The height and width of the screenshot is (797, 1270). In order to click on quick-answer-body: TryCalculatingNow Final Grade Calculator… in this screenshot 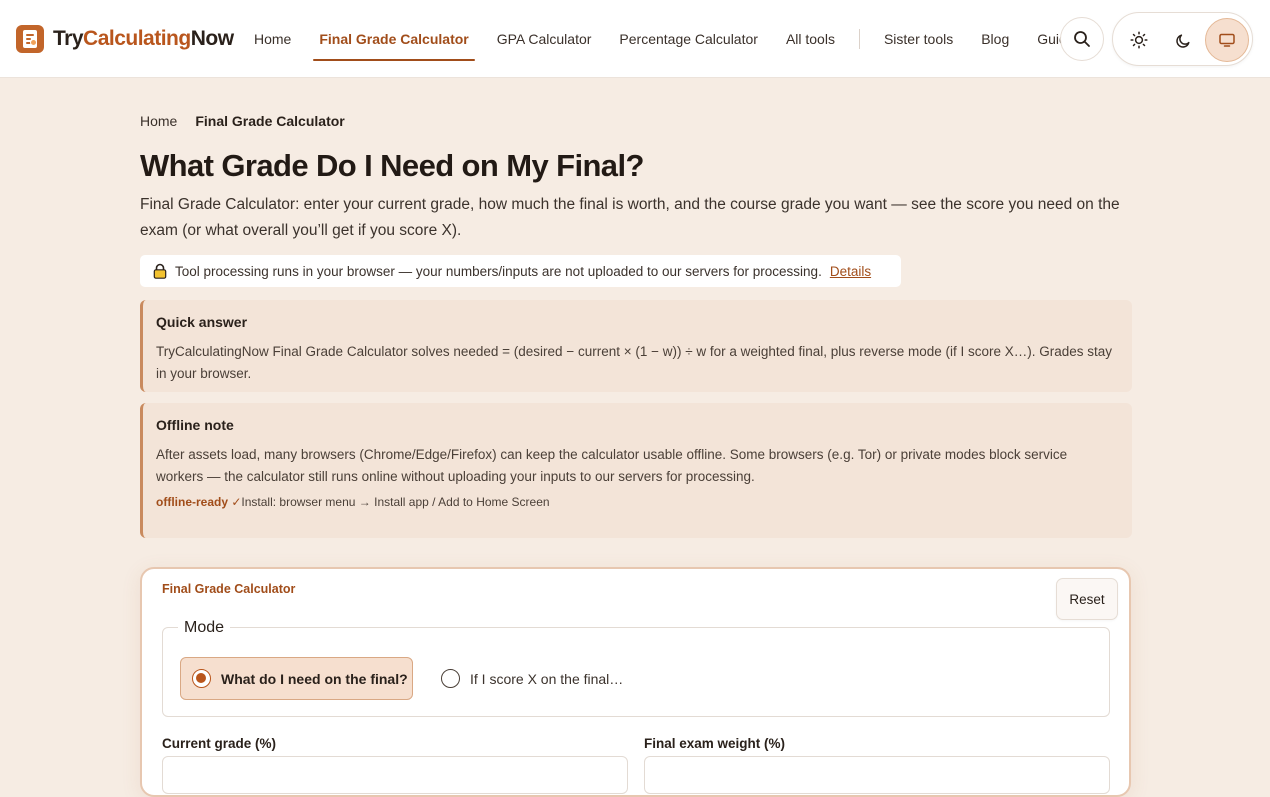, I will do `click(634, 362)`.